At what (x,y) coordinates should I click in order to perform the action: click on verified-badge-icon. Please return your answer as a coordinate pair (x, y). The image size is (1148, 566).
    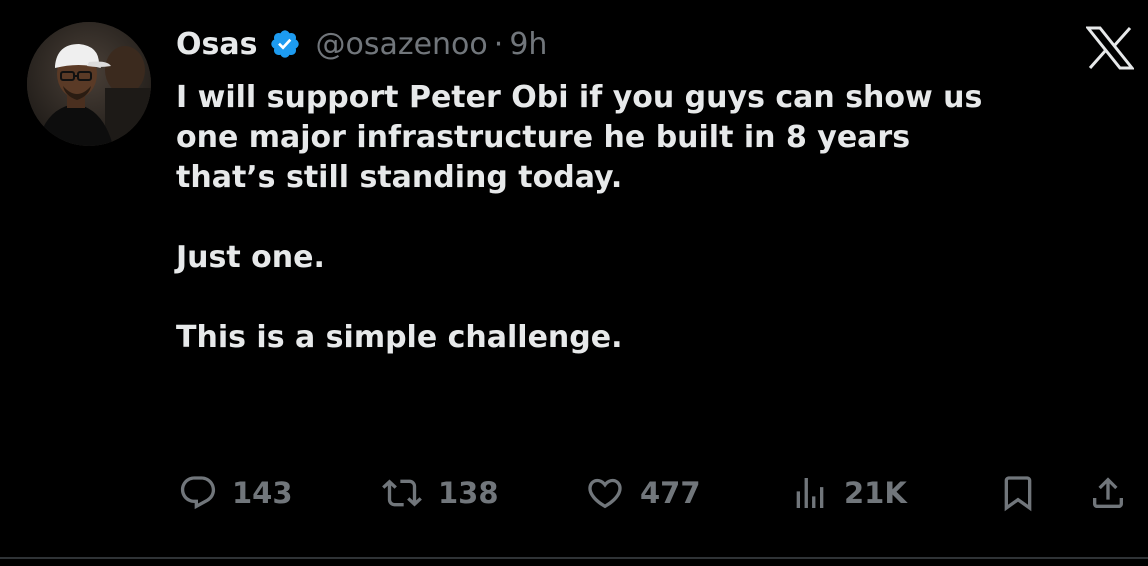
    Looking at the image, I should click on (285, 44).